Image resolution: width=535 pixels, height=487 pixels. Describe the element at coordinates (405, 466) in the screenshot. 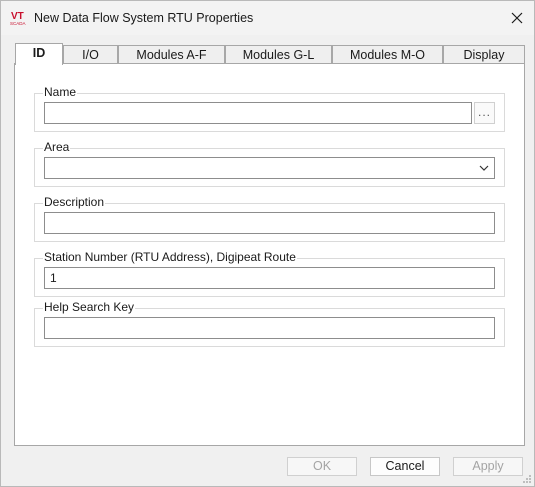

I see `cancel-button: Cancel` at that location.